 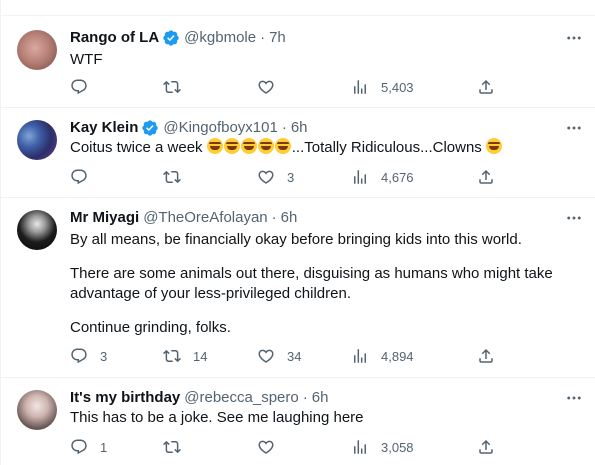 I want to click on likes-count: 34, so click(x=294, y=356).